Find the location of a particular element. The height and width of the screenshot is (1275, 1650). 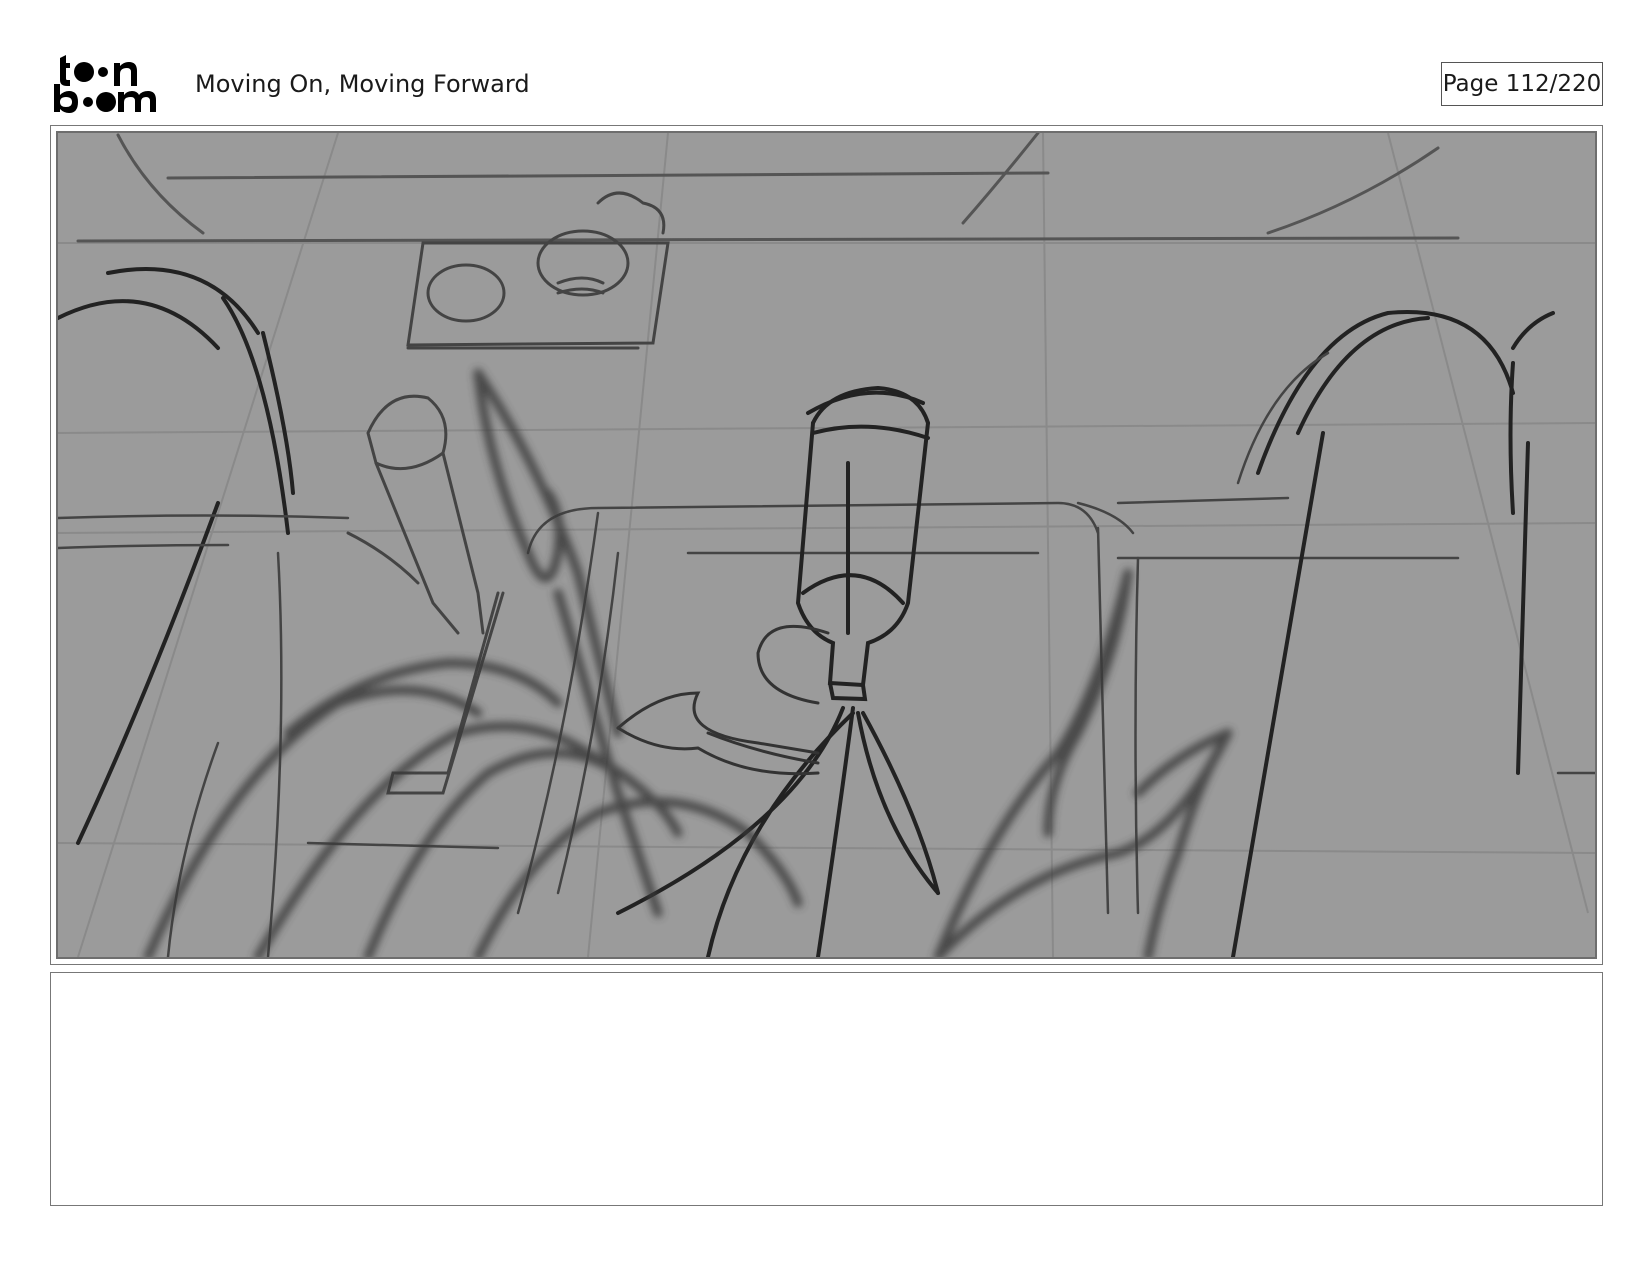

page-number: Page 112/220 is located at coordinates (1522, 84).